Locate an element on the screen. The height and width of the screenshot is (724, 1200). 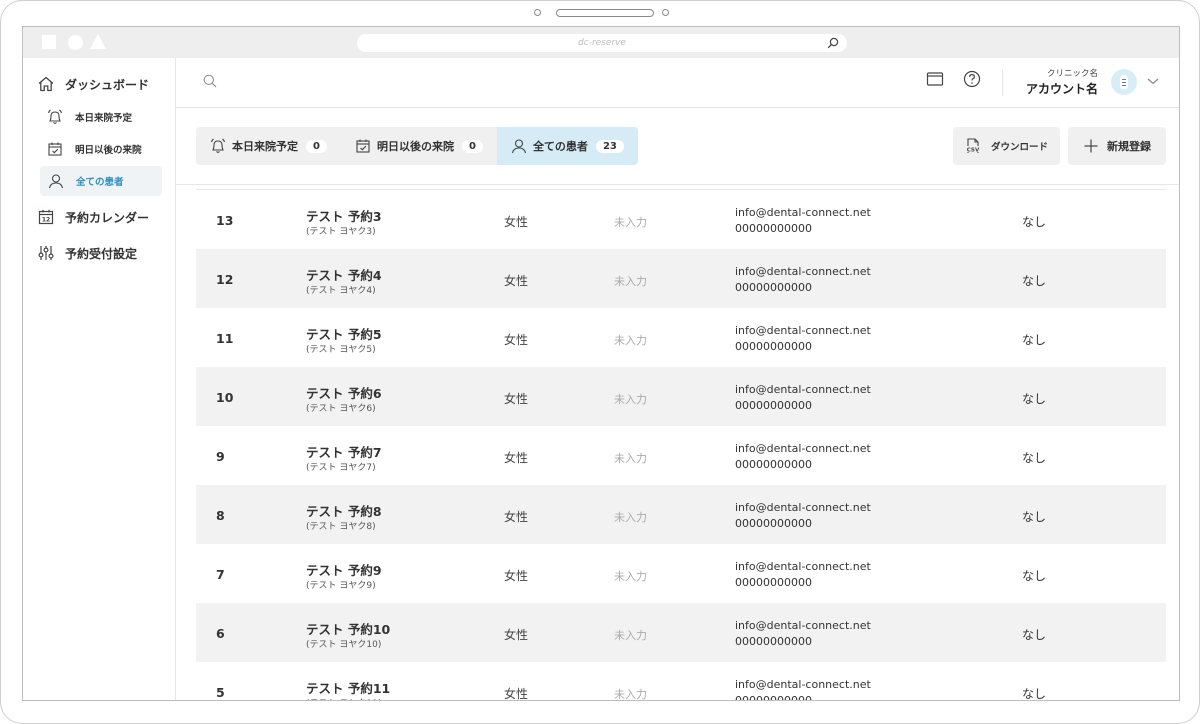
avatar is located at coordinates (1124, 82).